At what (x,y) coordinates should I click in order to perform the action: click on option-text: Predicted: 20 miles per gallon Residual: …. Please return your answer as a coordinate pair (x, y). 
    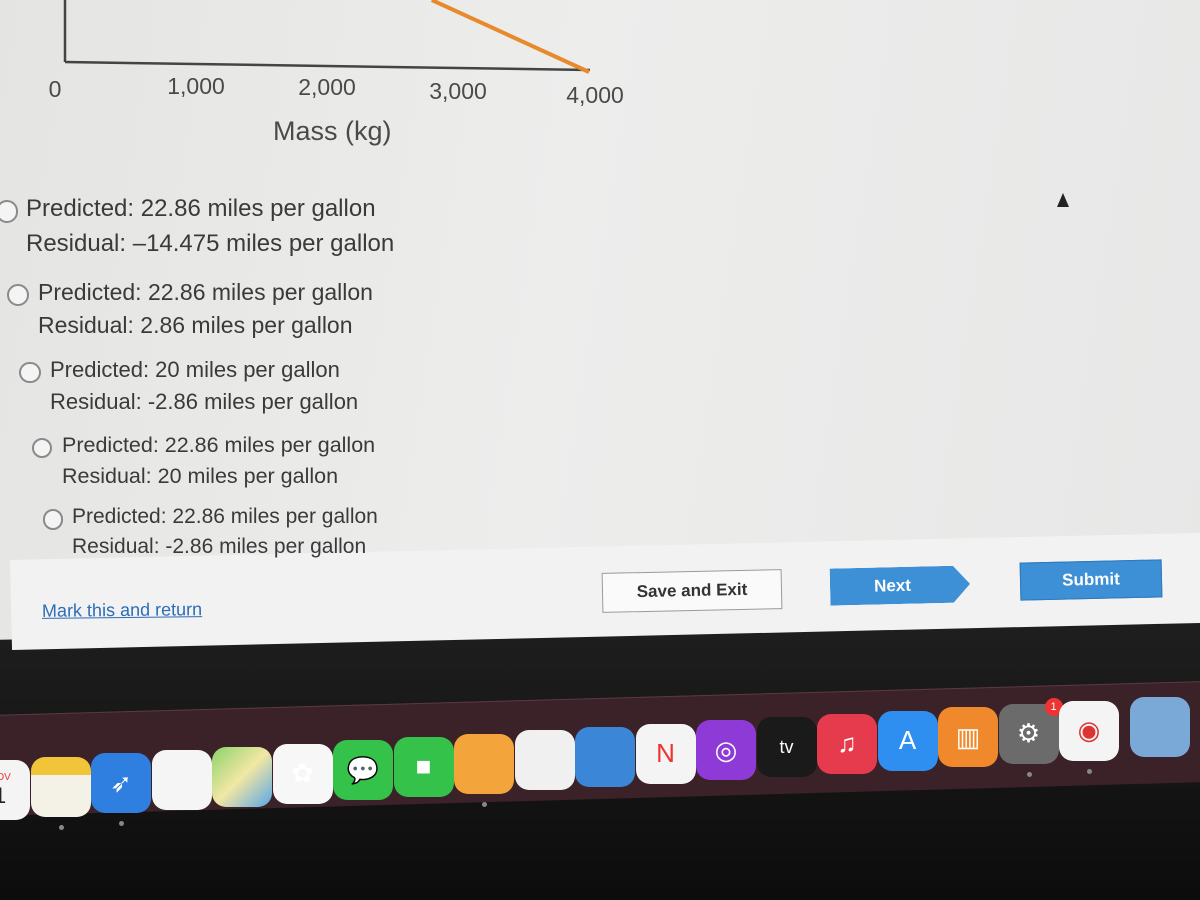
    Looking at the image, I should click on (204, 386).